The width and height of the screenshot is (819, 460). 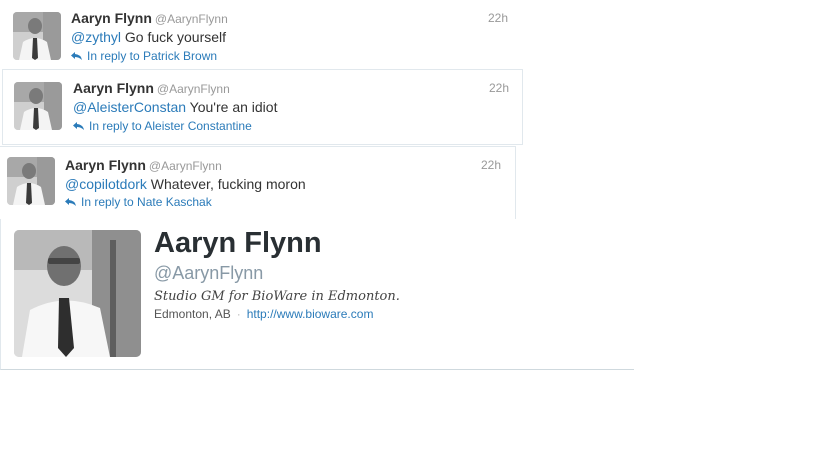 I want to click on profile-location: Edmonton, AB, so click(x=192, y=314).